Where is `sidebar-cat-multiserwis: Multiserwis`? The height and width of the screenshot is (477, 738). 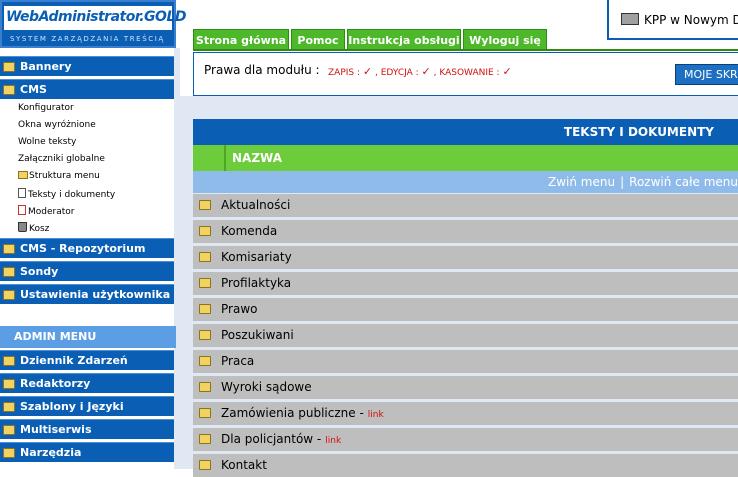
sidebar-cat-multiserwis: Multiserwis is located at coordinates (87, 429).